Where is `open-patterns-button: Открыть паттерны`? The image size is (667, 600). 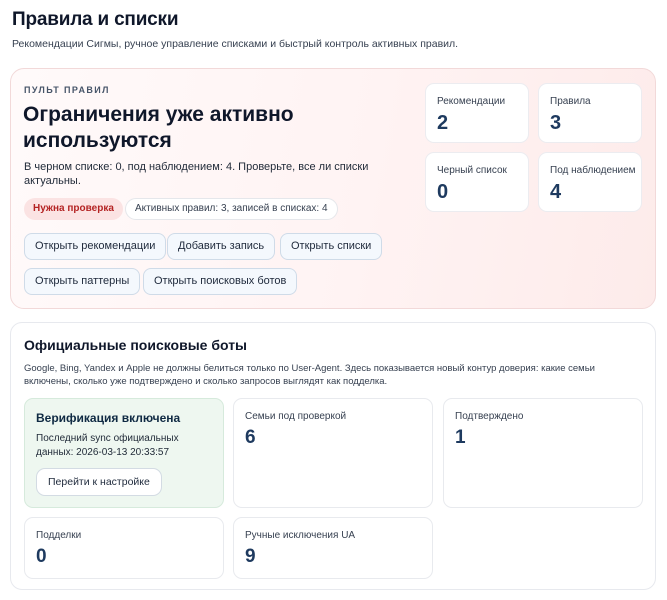 open-patterns-button: Открыть паттерны is located at coordinates (82, 281).